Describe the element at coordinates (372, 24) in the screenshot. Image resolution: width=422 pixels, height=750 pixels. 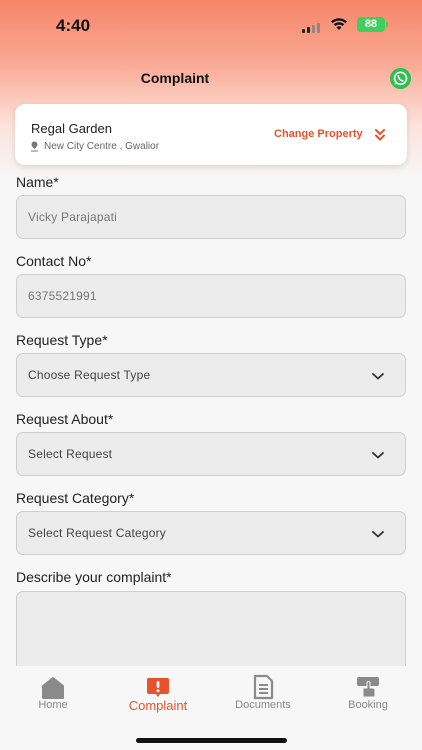
I see `battery-icon: 88` at that location.